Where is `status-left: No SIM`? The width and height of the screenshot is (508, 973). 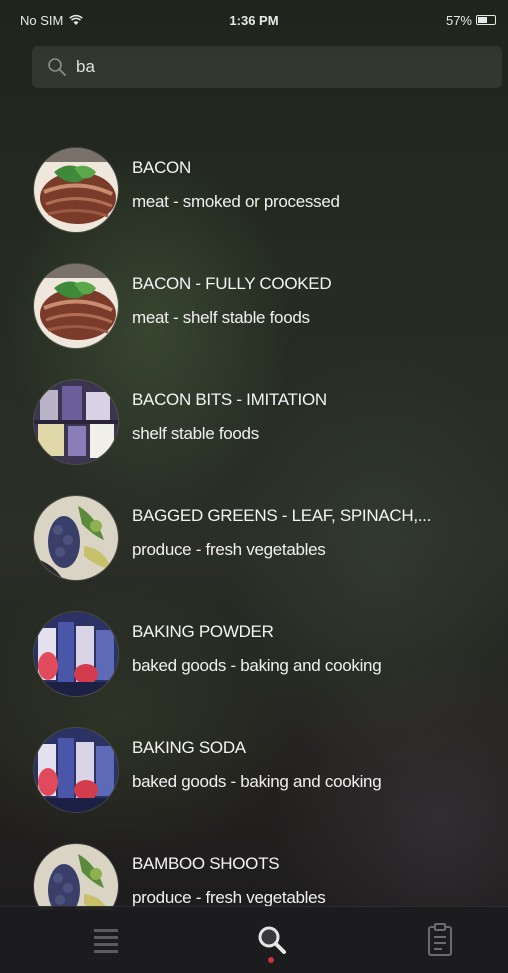 status-left: No SIM is located at coordinates (52, 20).